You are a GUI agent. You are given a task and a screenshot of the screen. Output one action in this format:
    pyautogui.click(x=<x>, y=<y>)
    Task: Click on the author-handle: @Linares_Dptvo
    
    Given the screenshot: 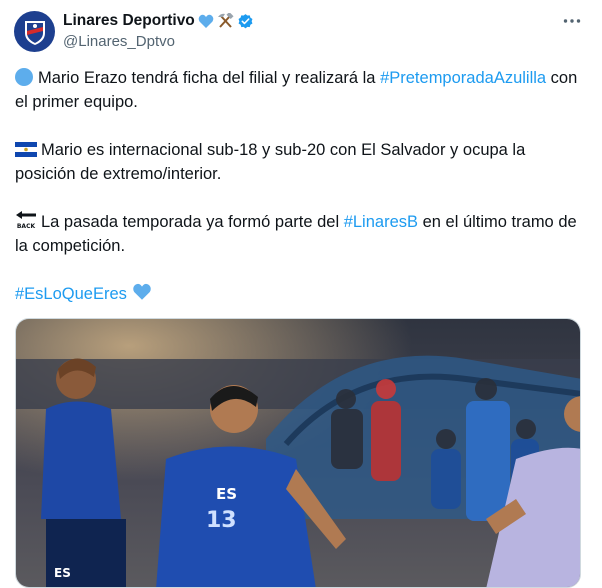 What is the action you would take?
    pyautogui.click(x=119, y=41)
    